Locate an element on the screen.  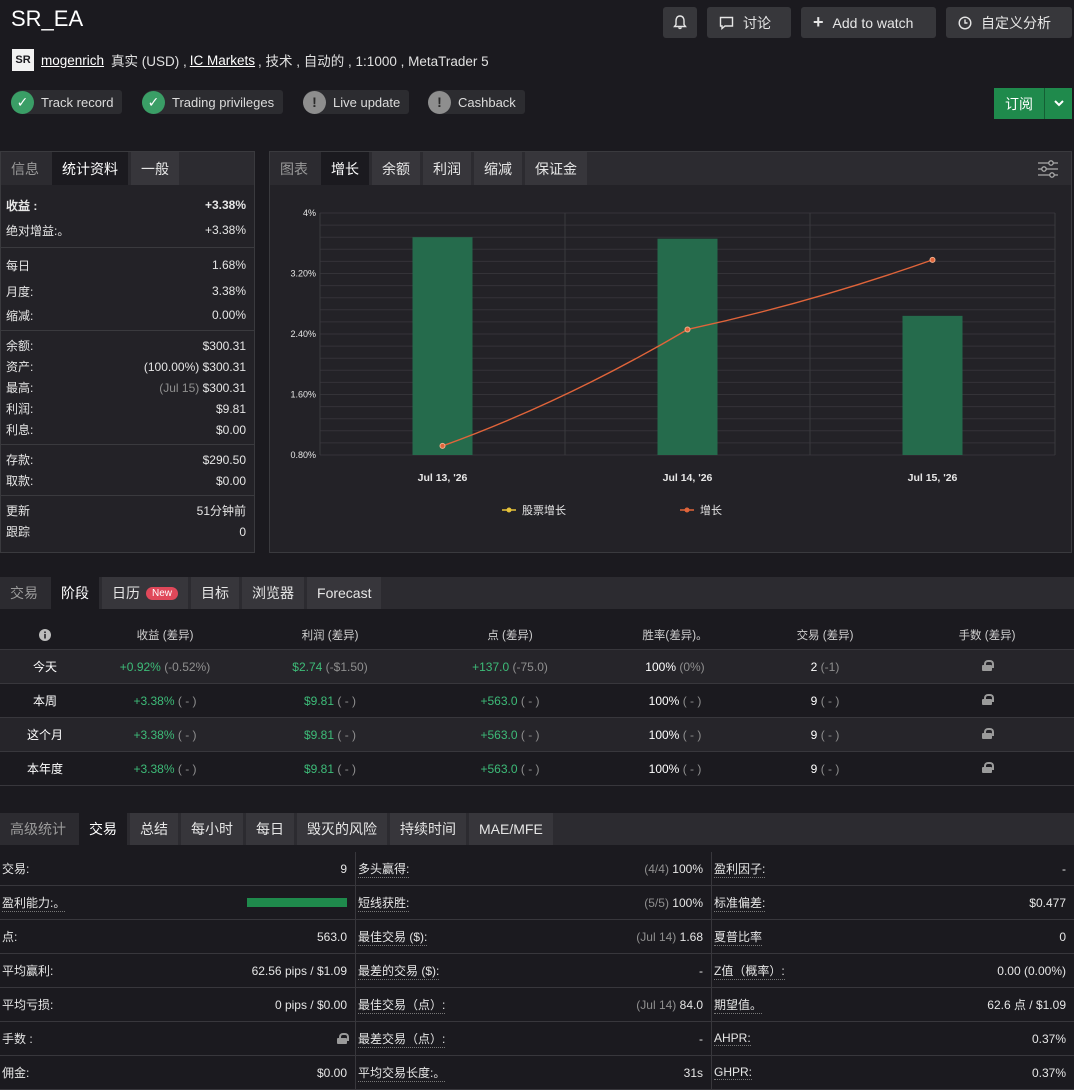
stat-row: 多头赢得: (4/4) 100% is located at coordinates (534, 869).